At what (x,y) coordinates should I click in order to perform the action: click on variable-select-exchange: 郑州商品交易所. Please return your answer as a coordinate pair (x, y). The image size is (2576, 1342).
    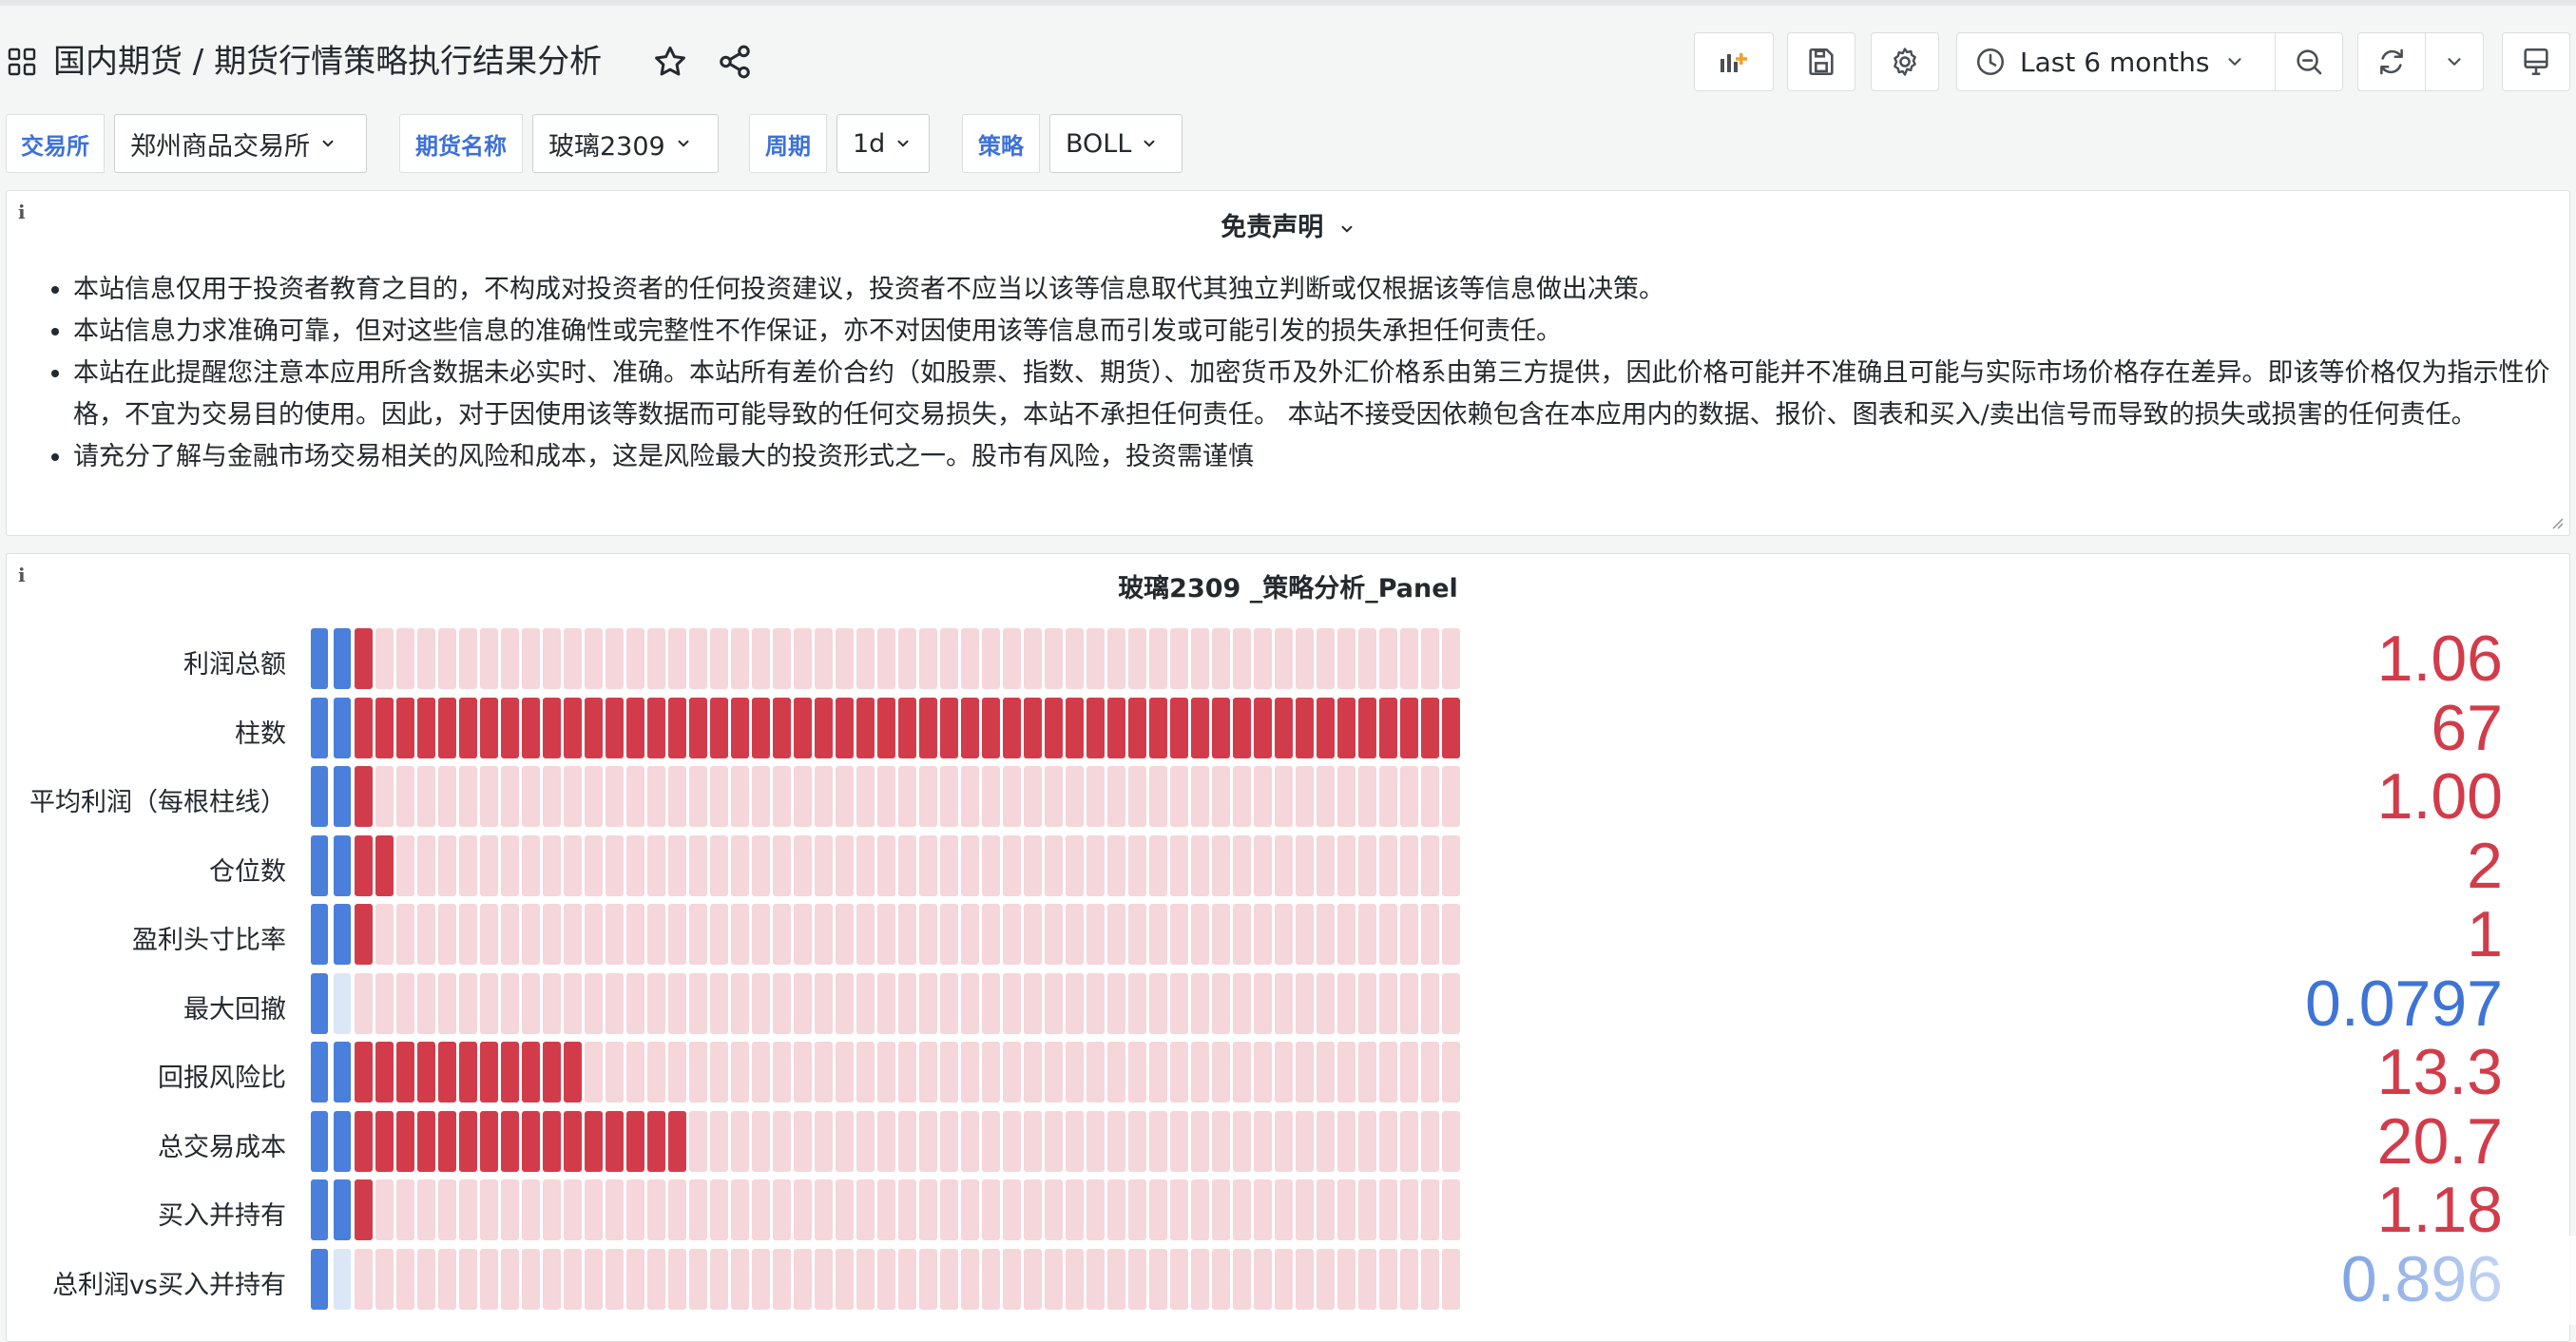
    Looking at the image, I should click on (240, 143).